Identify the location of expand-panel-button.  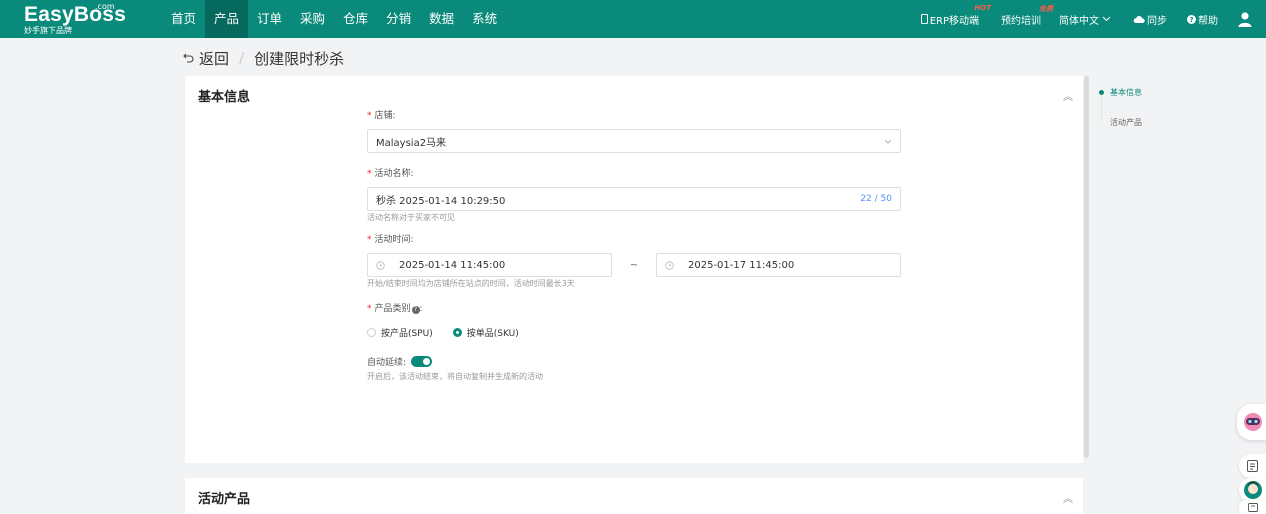
(1252, 507).